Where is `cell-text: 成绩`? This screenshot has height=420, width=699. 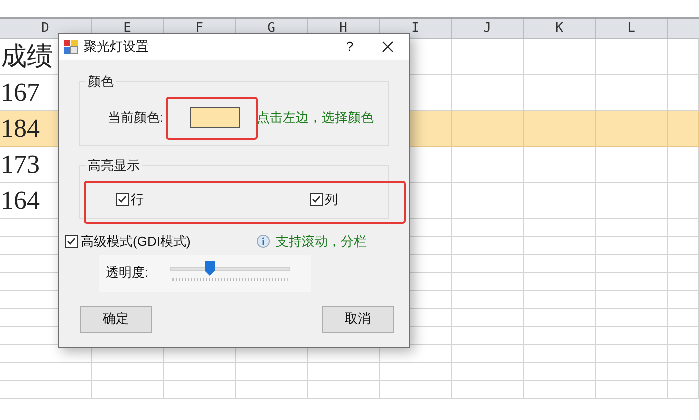
cell-text: 成绩 is located at coordinates (26, 57).